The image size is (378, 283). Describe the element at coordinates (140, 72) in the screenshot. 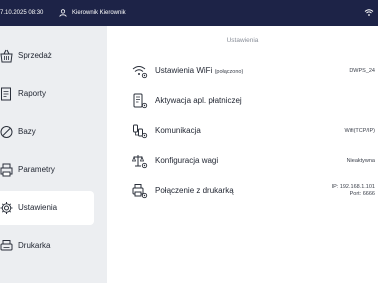

I see `wifi-settings-icon` at that location.